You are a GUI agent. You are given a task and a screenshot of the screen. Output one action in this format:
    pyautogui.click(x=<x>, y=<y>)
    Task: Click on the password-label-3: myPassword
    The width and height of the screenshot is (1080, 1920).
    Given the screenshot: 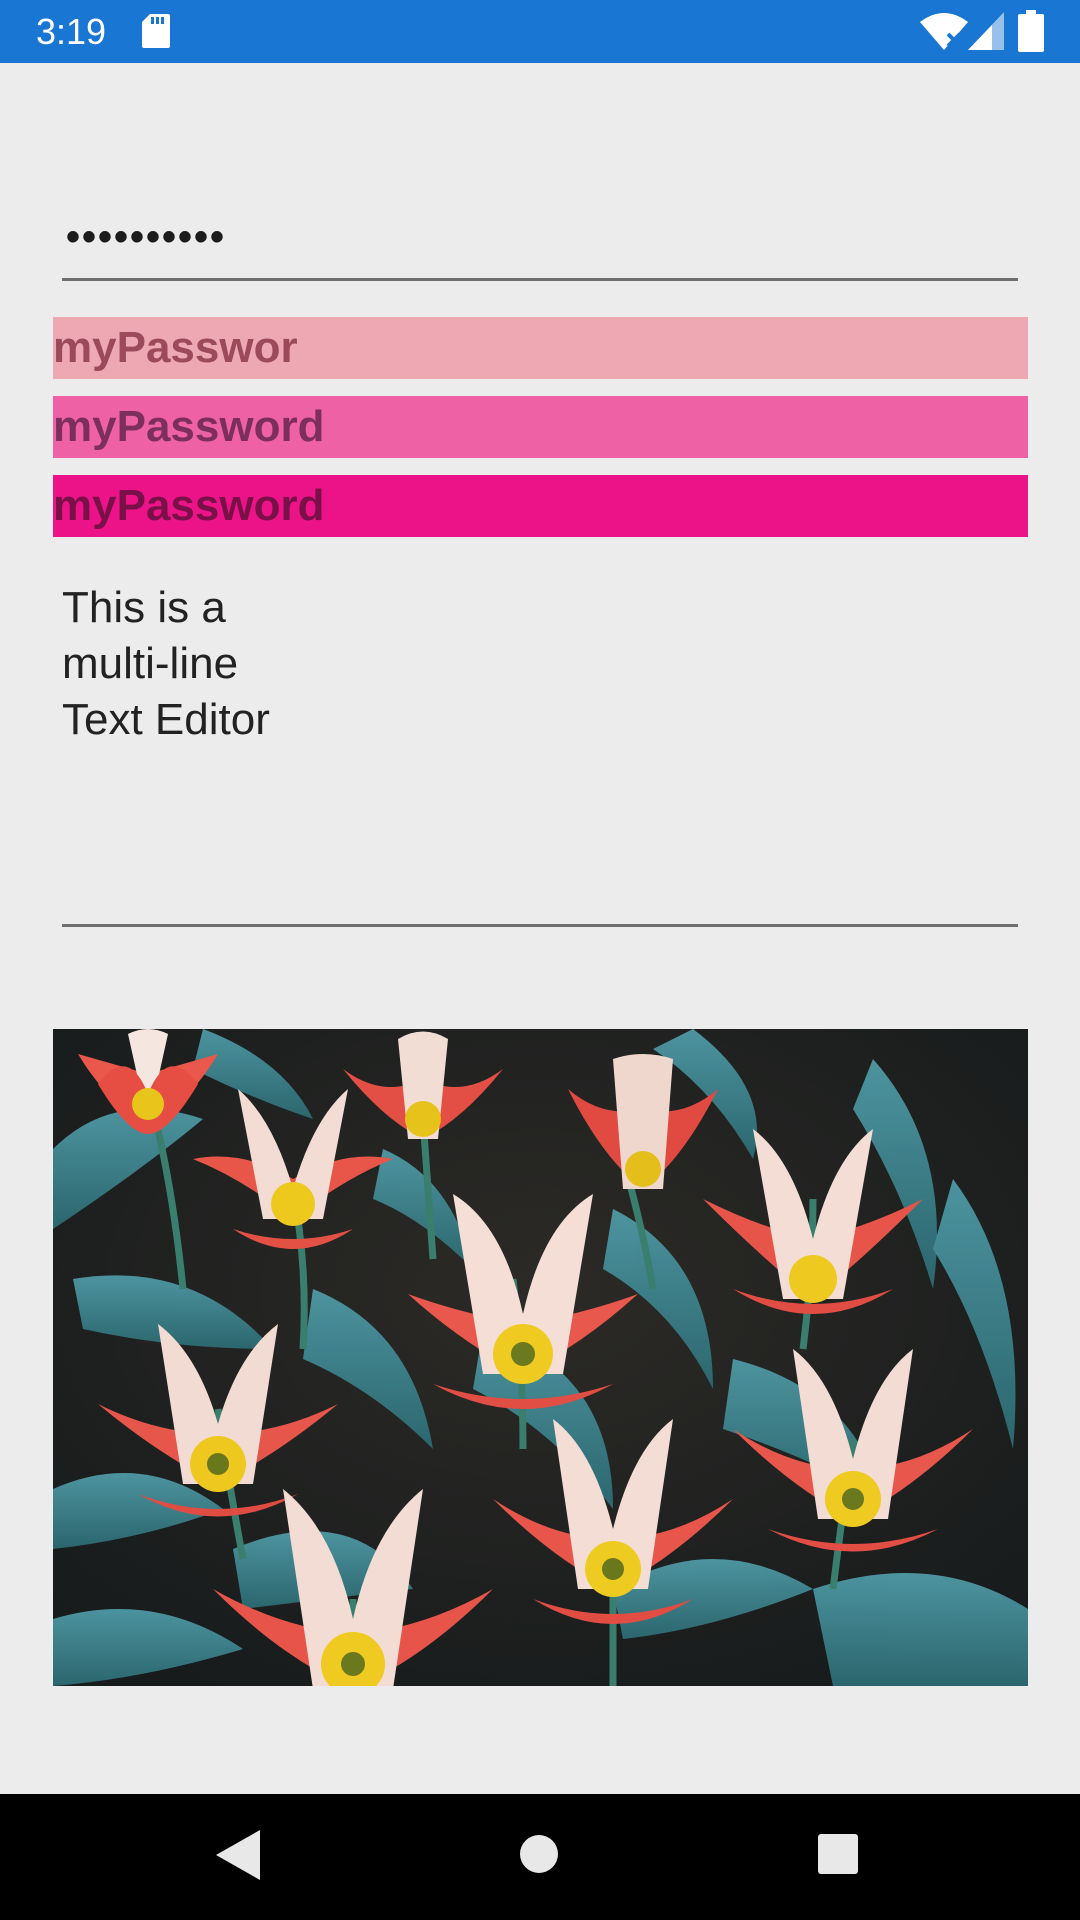 What is the action you would take?
    pyautogui.click(x=540, y=506)
    